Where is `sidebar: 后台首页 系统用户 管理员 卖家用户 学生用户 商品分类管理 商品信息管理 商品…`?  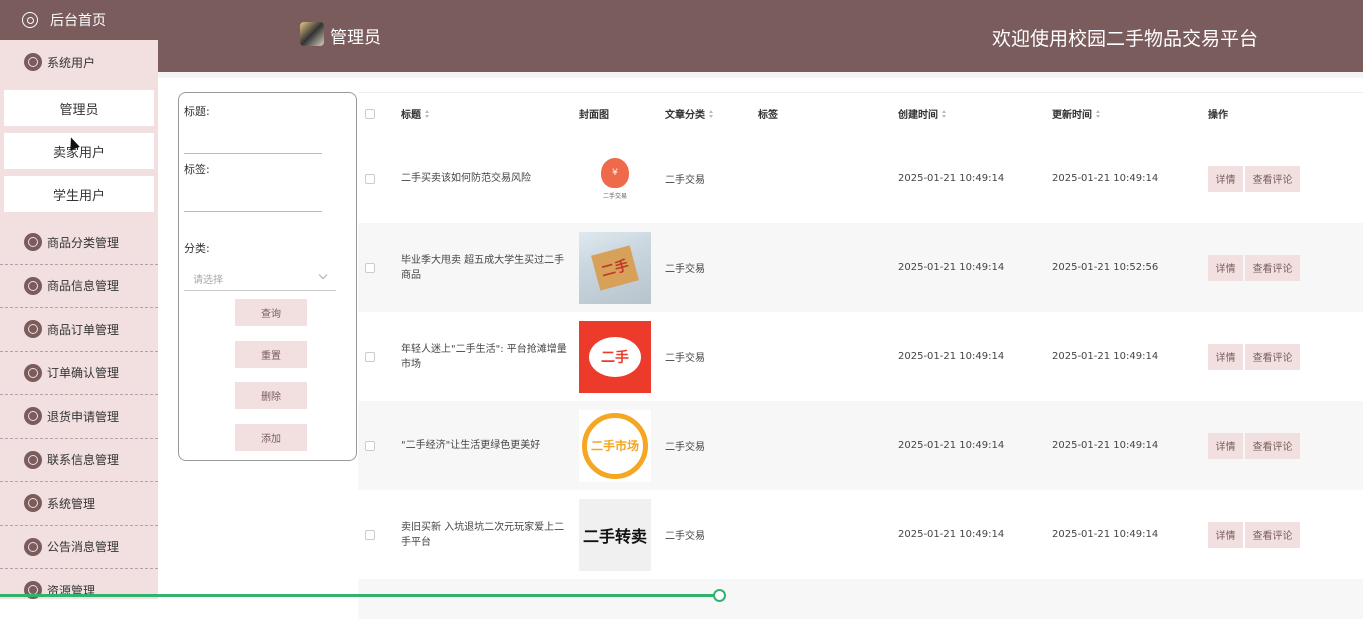 sidebar: 后台首页 系统用户 管理员 卖家用户 学生用户 商品分类管理 商品信息管理 商品… is located at coordinates (79, 299).